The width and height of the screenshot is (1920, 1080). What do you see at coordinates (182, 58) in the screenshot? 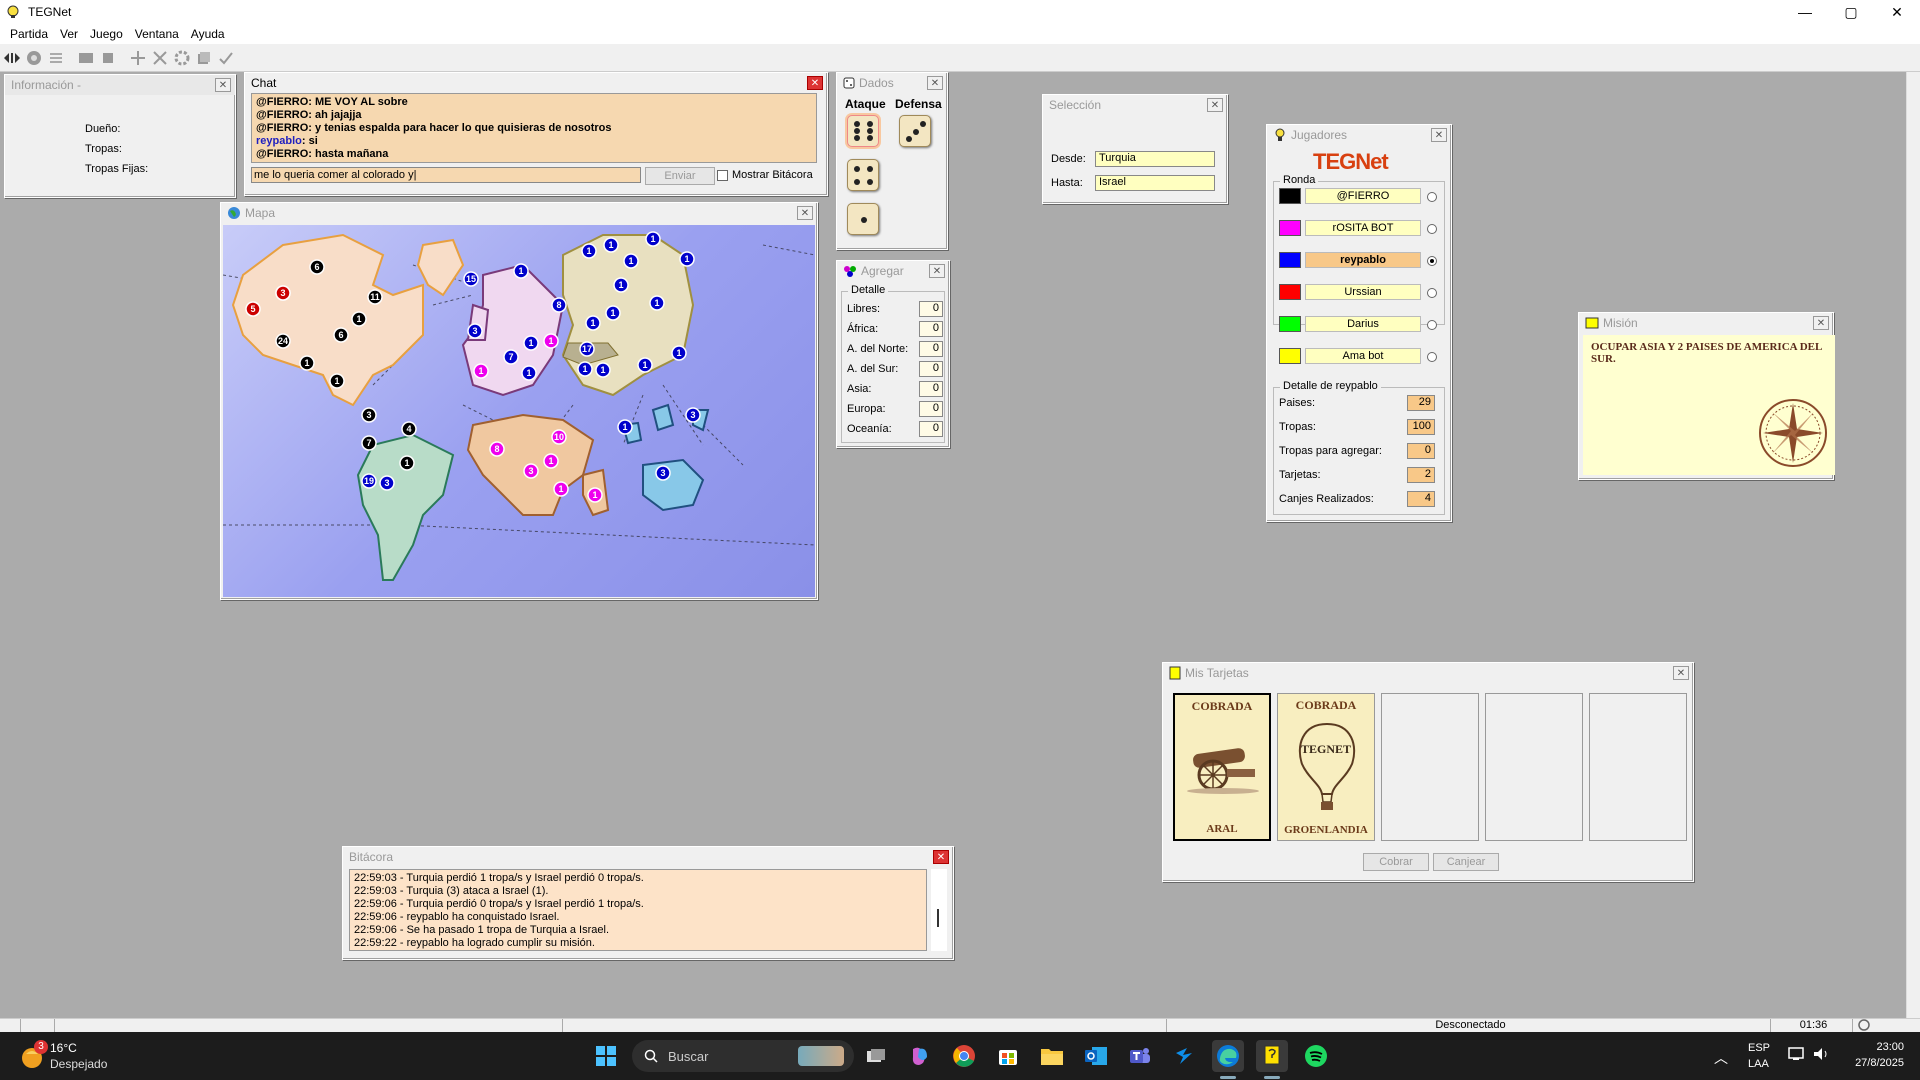
I see `gear-icon` at bounding box center [182, 58].